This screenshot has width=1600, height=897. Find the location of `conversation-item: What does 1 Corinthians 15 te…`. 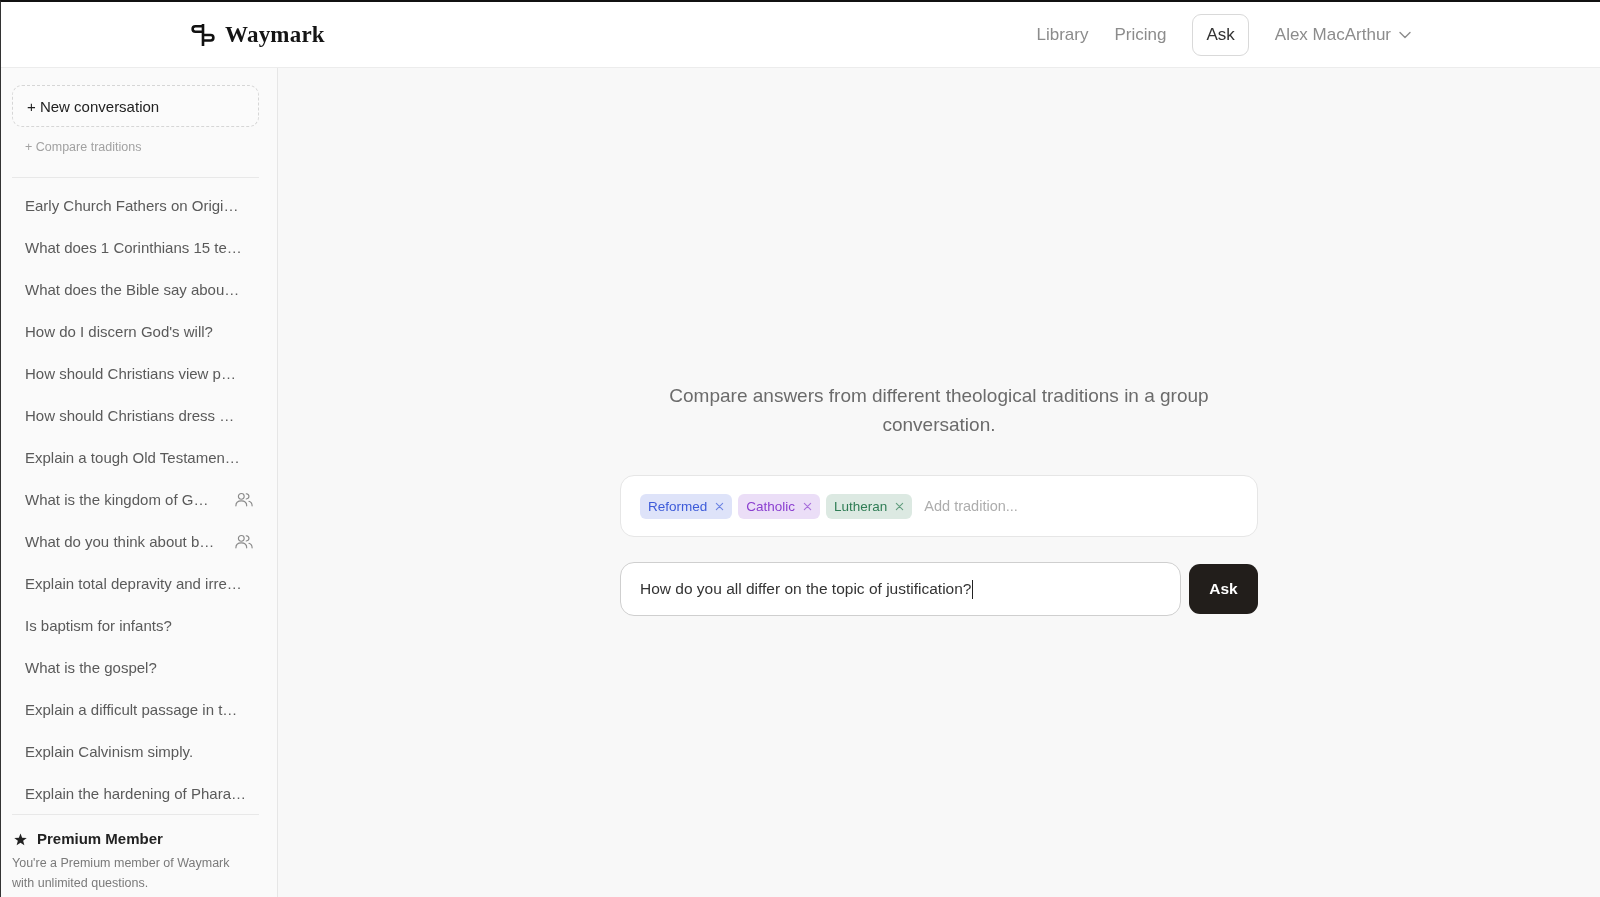

conversation-item: What does 1 Corinthians 15 te… is located at coordinates (135, 247).